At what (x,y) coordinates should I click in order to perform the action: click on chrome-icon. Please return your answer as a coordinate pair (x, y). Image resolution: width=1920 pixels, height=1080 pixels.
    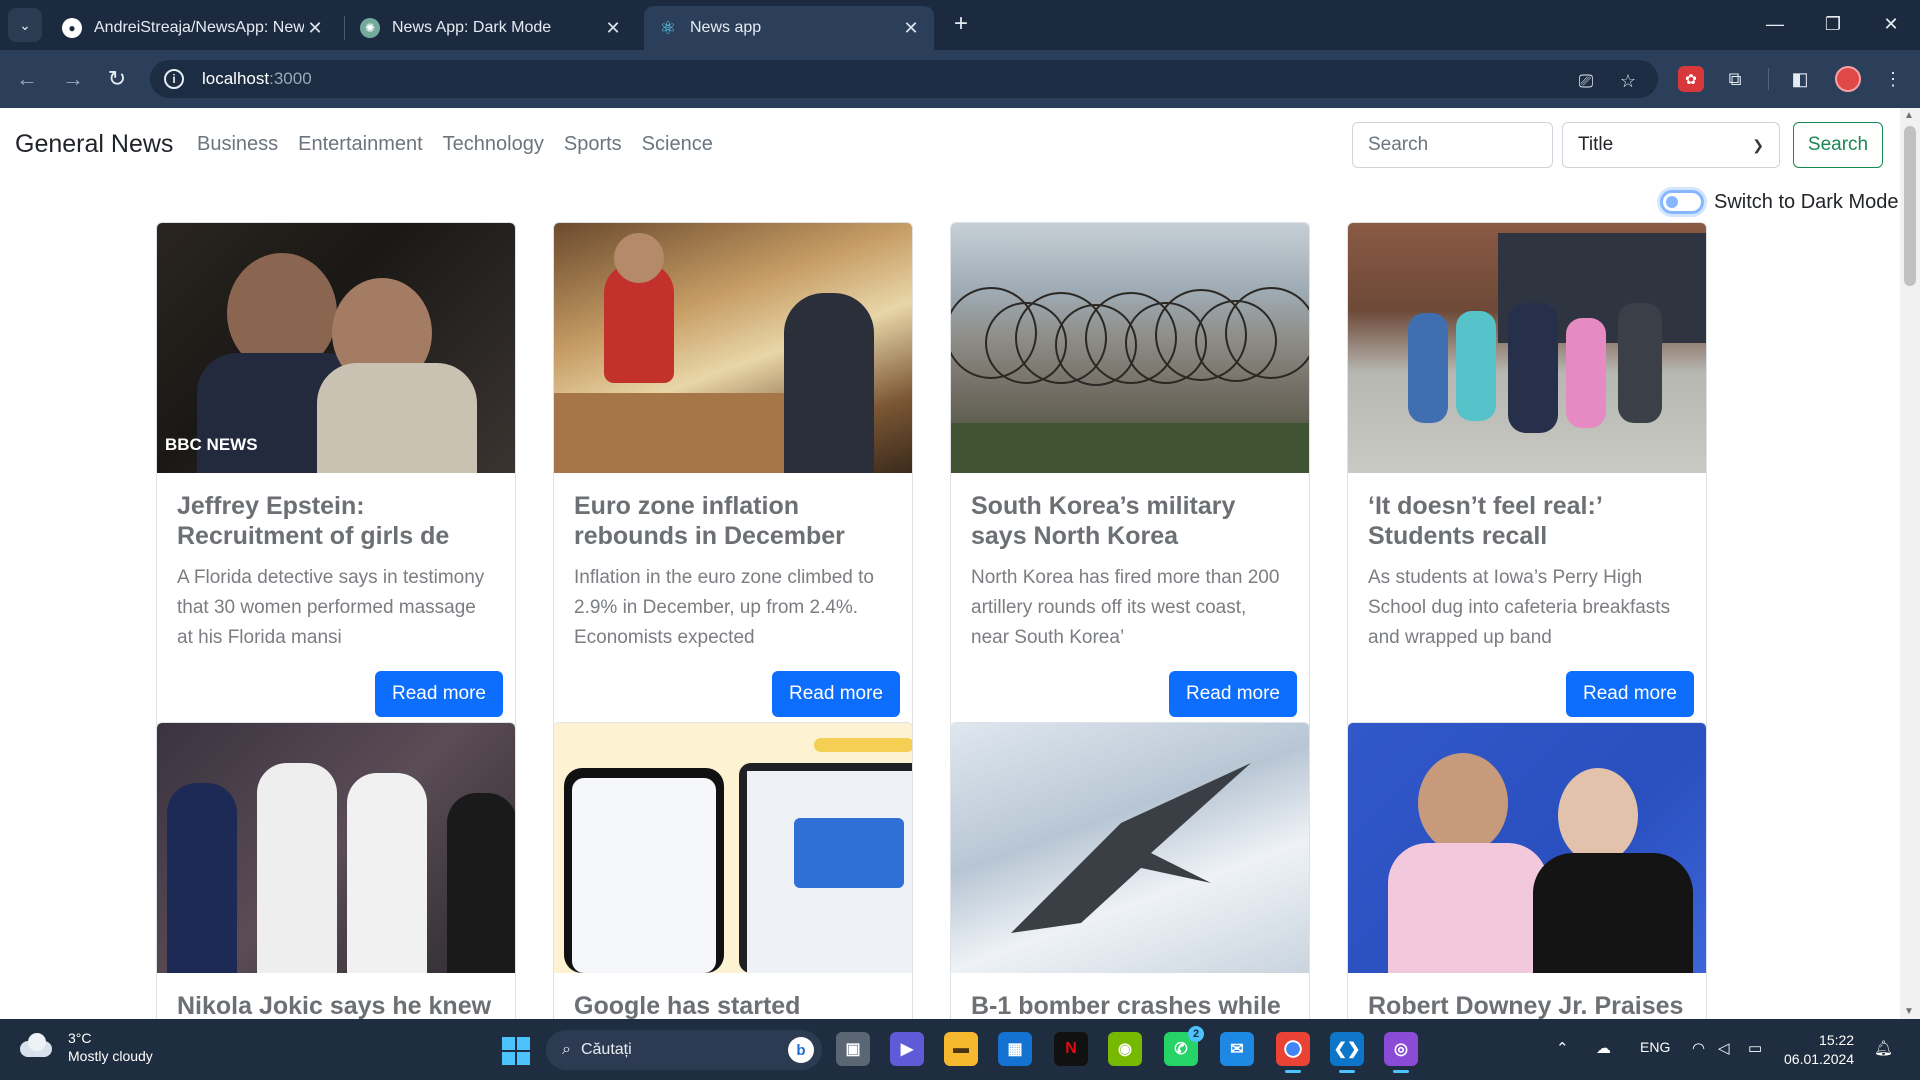
    Looking at the image, I should click on (1293, 1052).